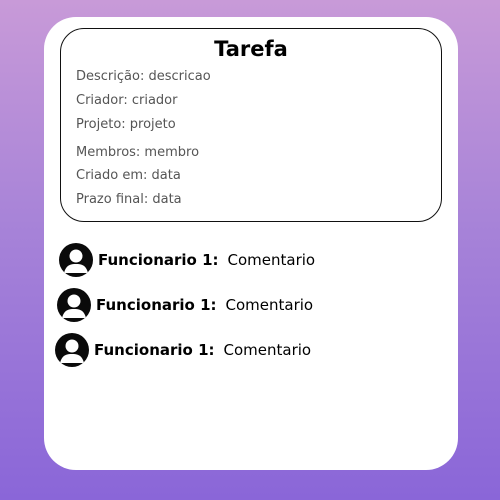 This screenshot has width=500, height=500. I want to click on task-project: Projeto: projeto, so click(126, 124).